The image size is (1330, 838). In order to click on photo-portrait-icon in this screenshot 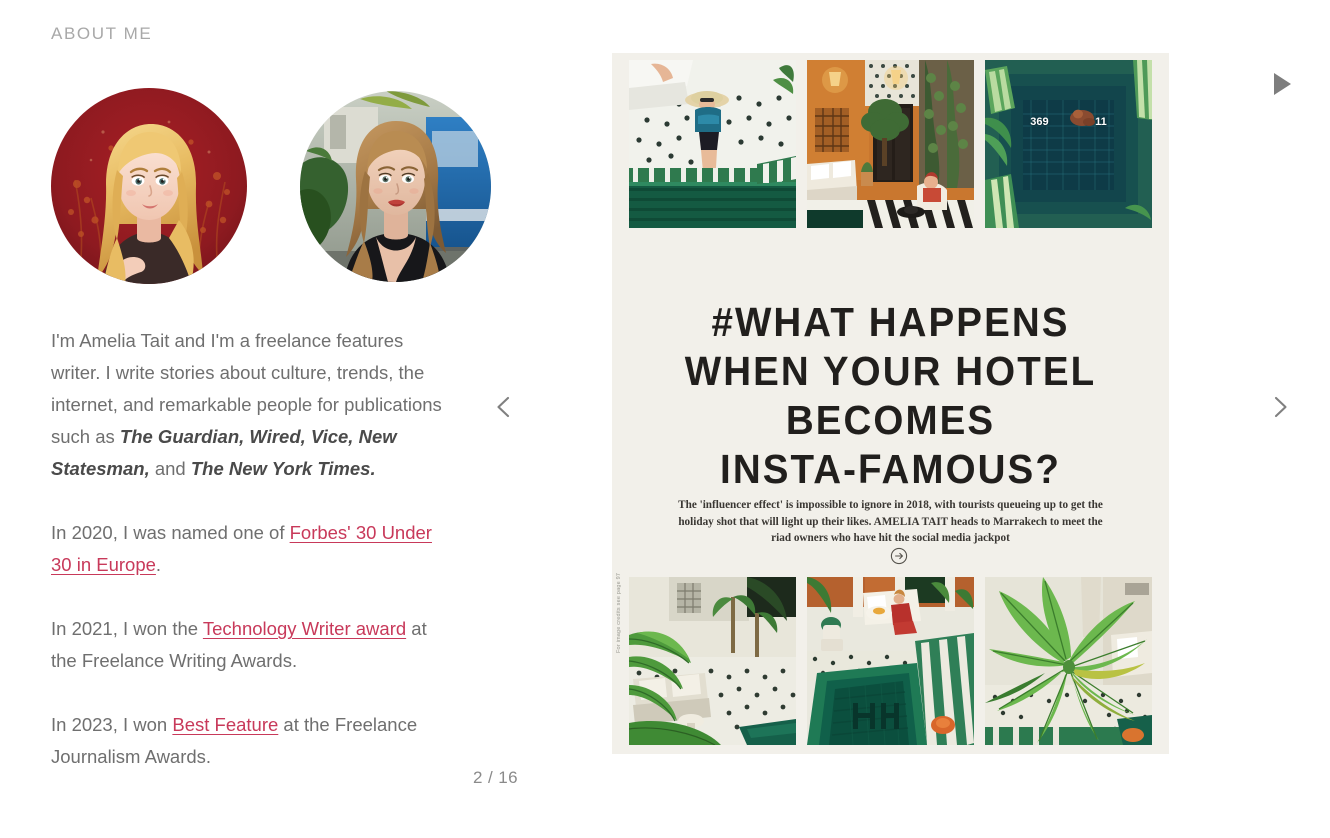, I will do `click(395, 186)`.